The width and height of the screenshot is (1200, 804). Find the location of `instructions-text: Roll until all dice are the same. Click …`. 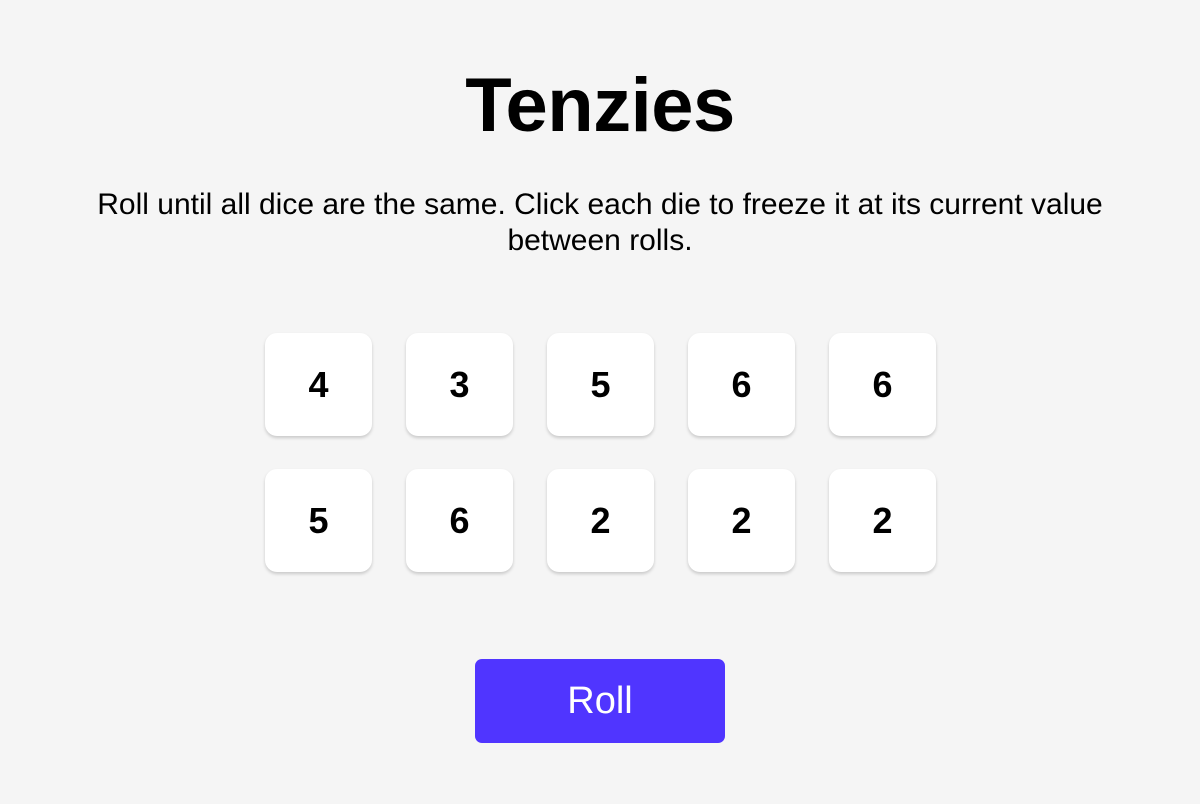

instructions-text: Roll until all dice are the same. Click … is located at coordinates (600, 222).